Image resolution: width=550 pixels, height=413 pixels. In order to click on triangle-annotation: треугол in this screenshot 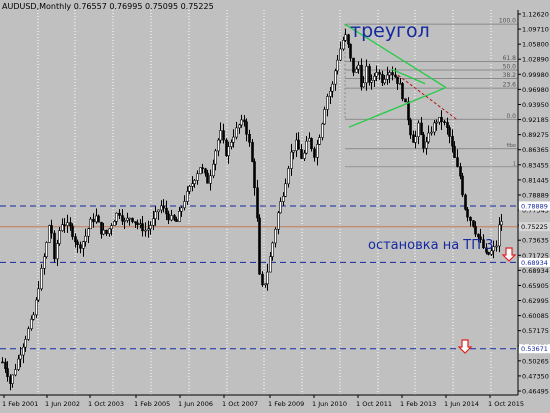, I will do `click(390, 31)`.